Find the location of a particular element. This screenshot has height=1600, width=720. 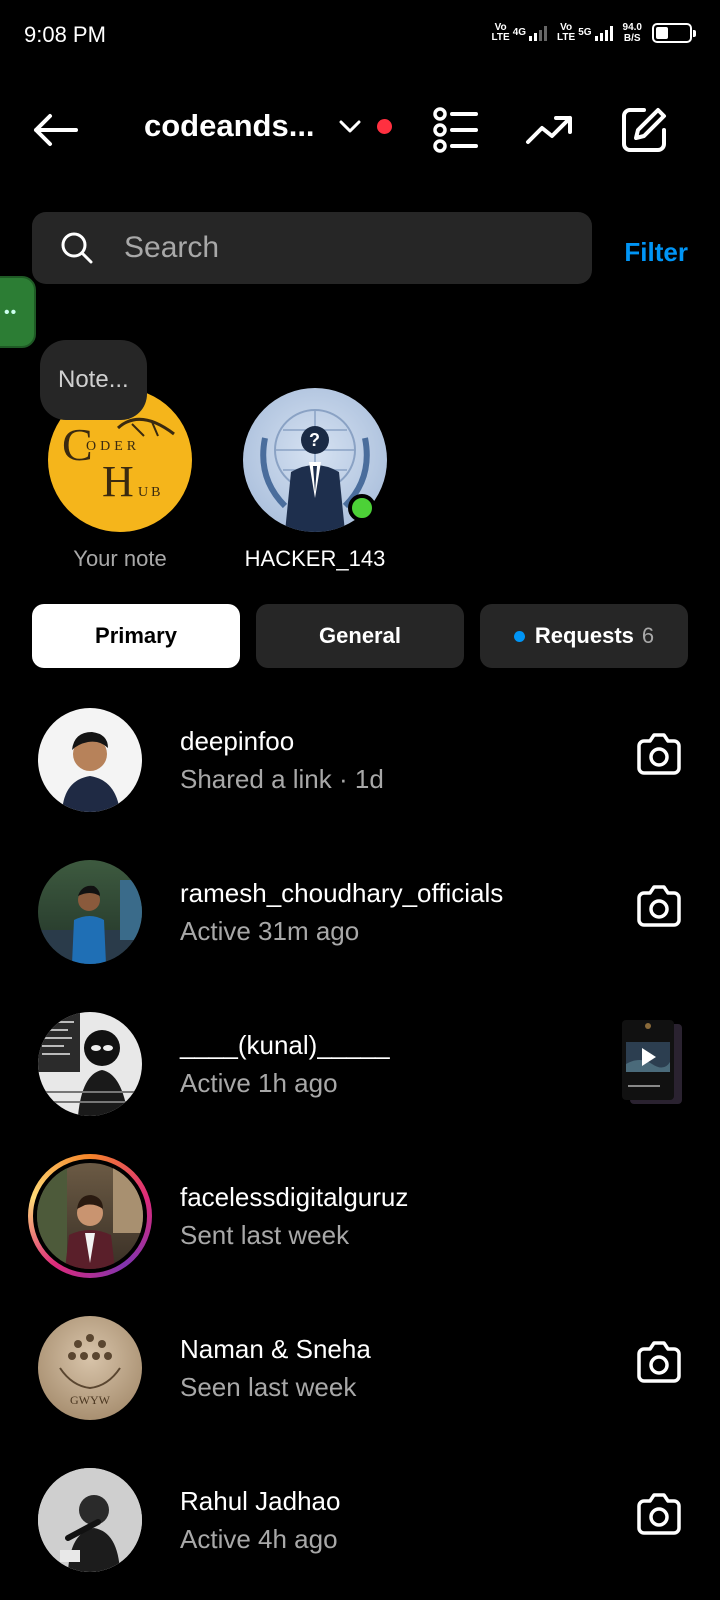

search-input is located at coordinates (324, 248).